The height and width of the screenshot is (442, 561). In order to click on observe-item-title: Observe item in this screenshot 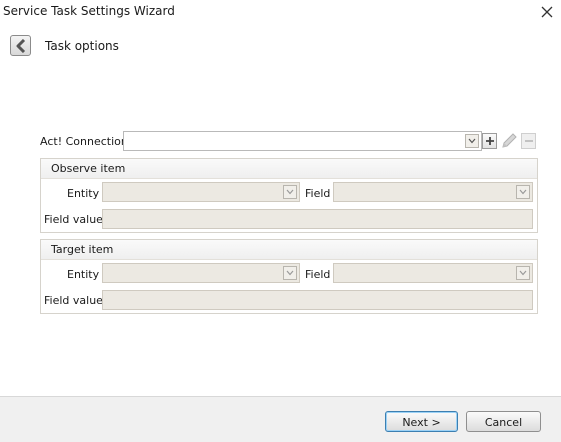, I will do `click(88, 168)`.